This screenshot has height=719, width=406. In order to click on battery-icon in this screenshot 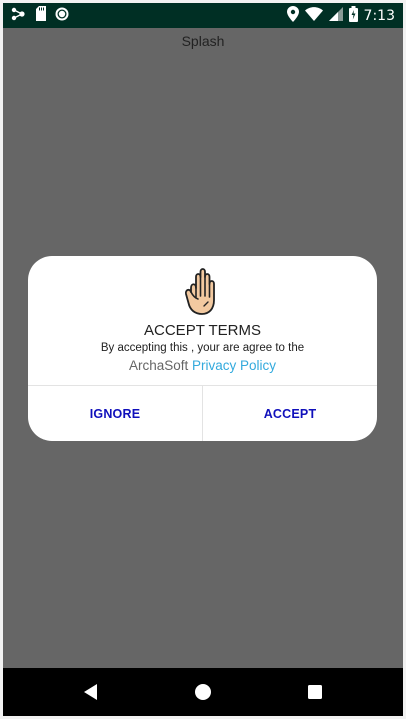, I will do `click(353, 15)`.